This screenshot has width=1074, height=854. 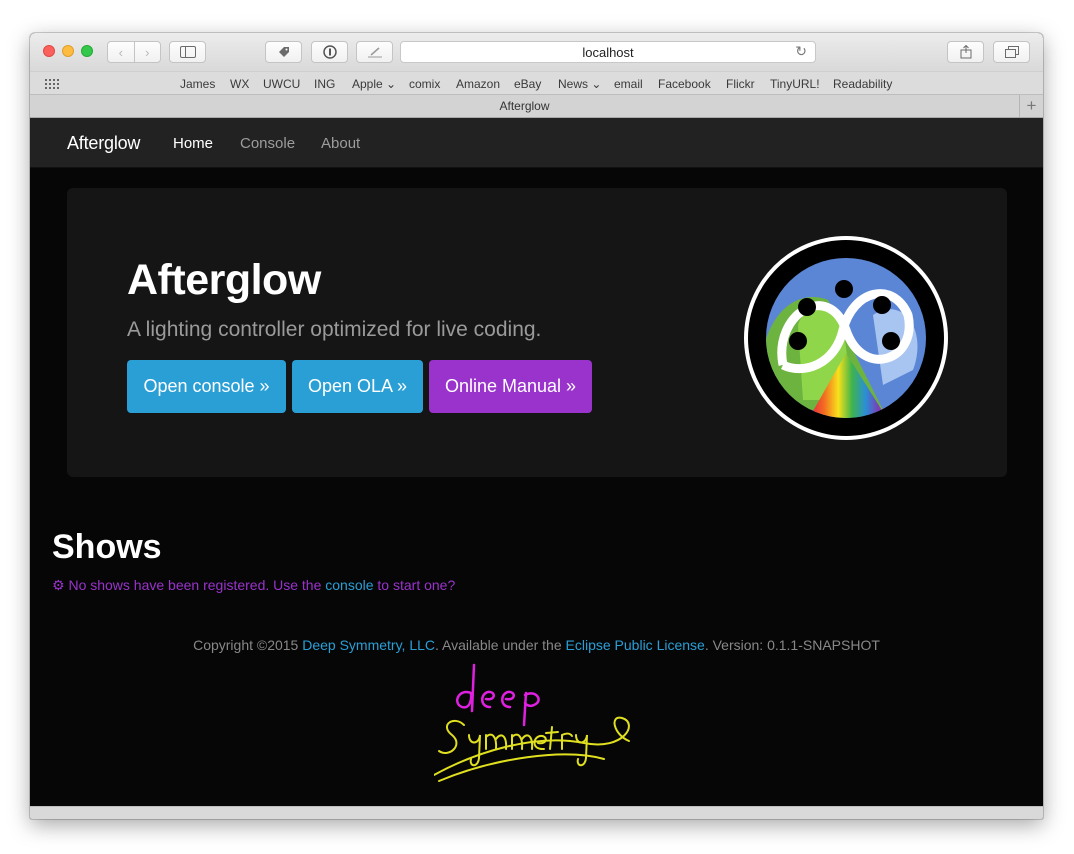 What do you see at coordinates (197, 84) in the screenshot?
I see `bookmark-james: James` at bounding box center [197, 84].